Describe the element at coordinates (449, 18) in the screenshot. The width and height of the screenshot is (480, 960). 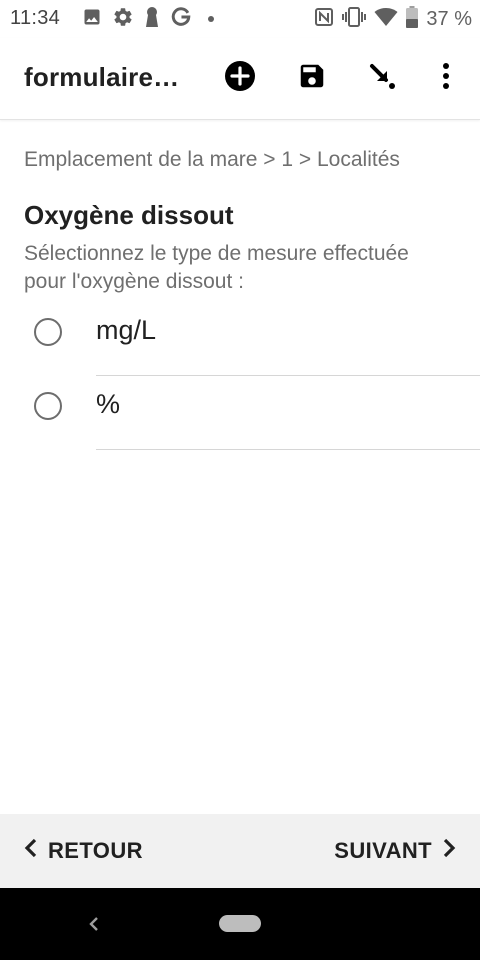
I see `battery-percent: 37 %` at that location.